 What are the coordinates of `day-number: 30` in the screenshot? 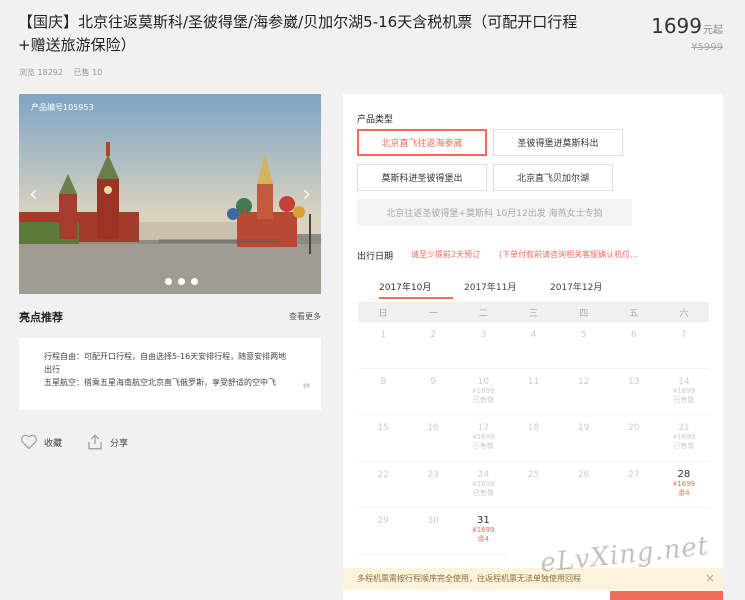 It's located at (433, 521).